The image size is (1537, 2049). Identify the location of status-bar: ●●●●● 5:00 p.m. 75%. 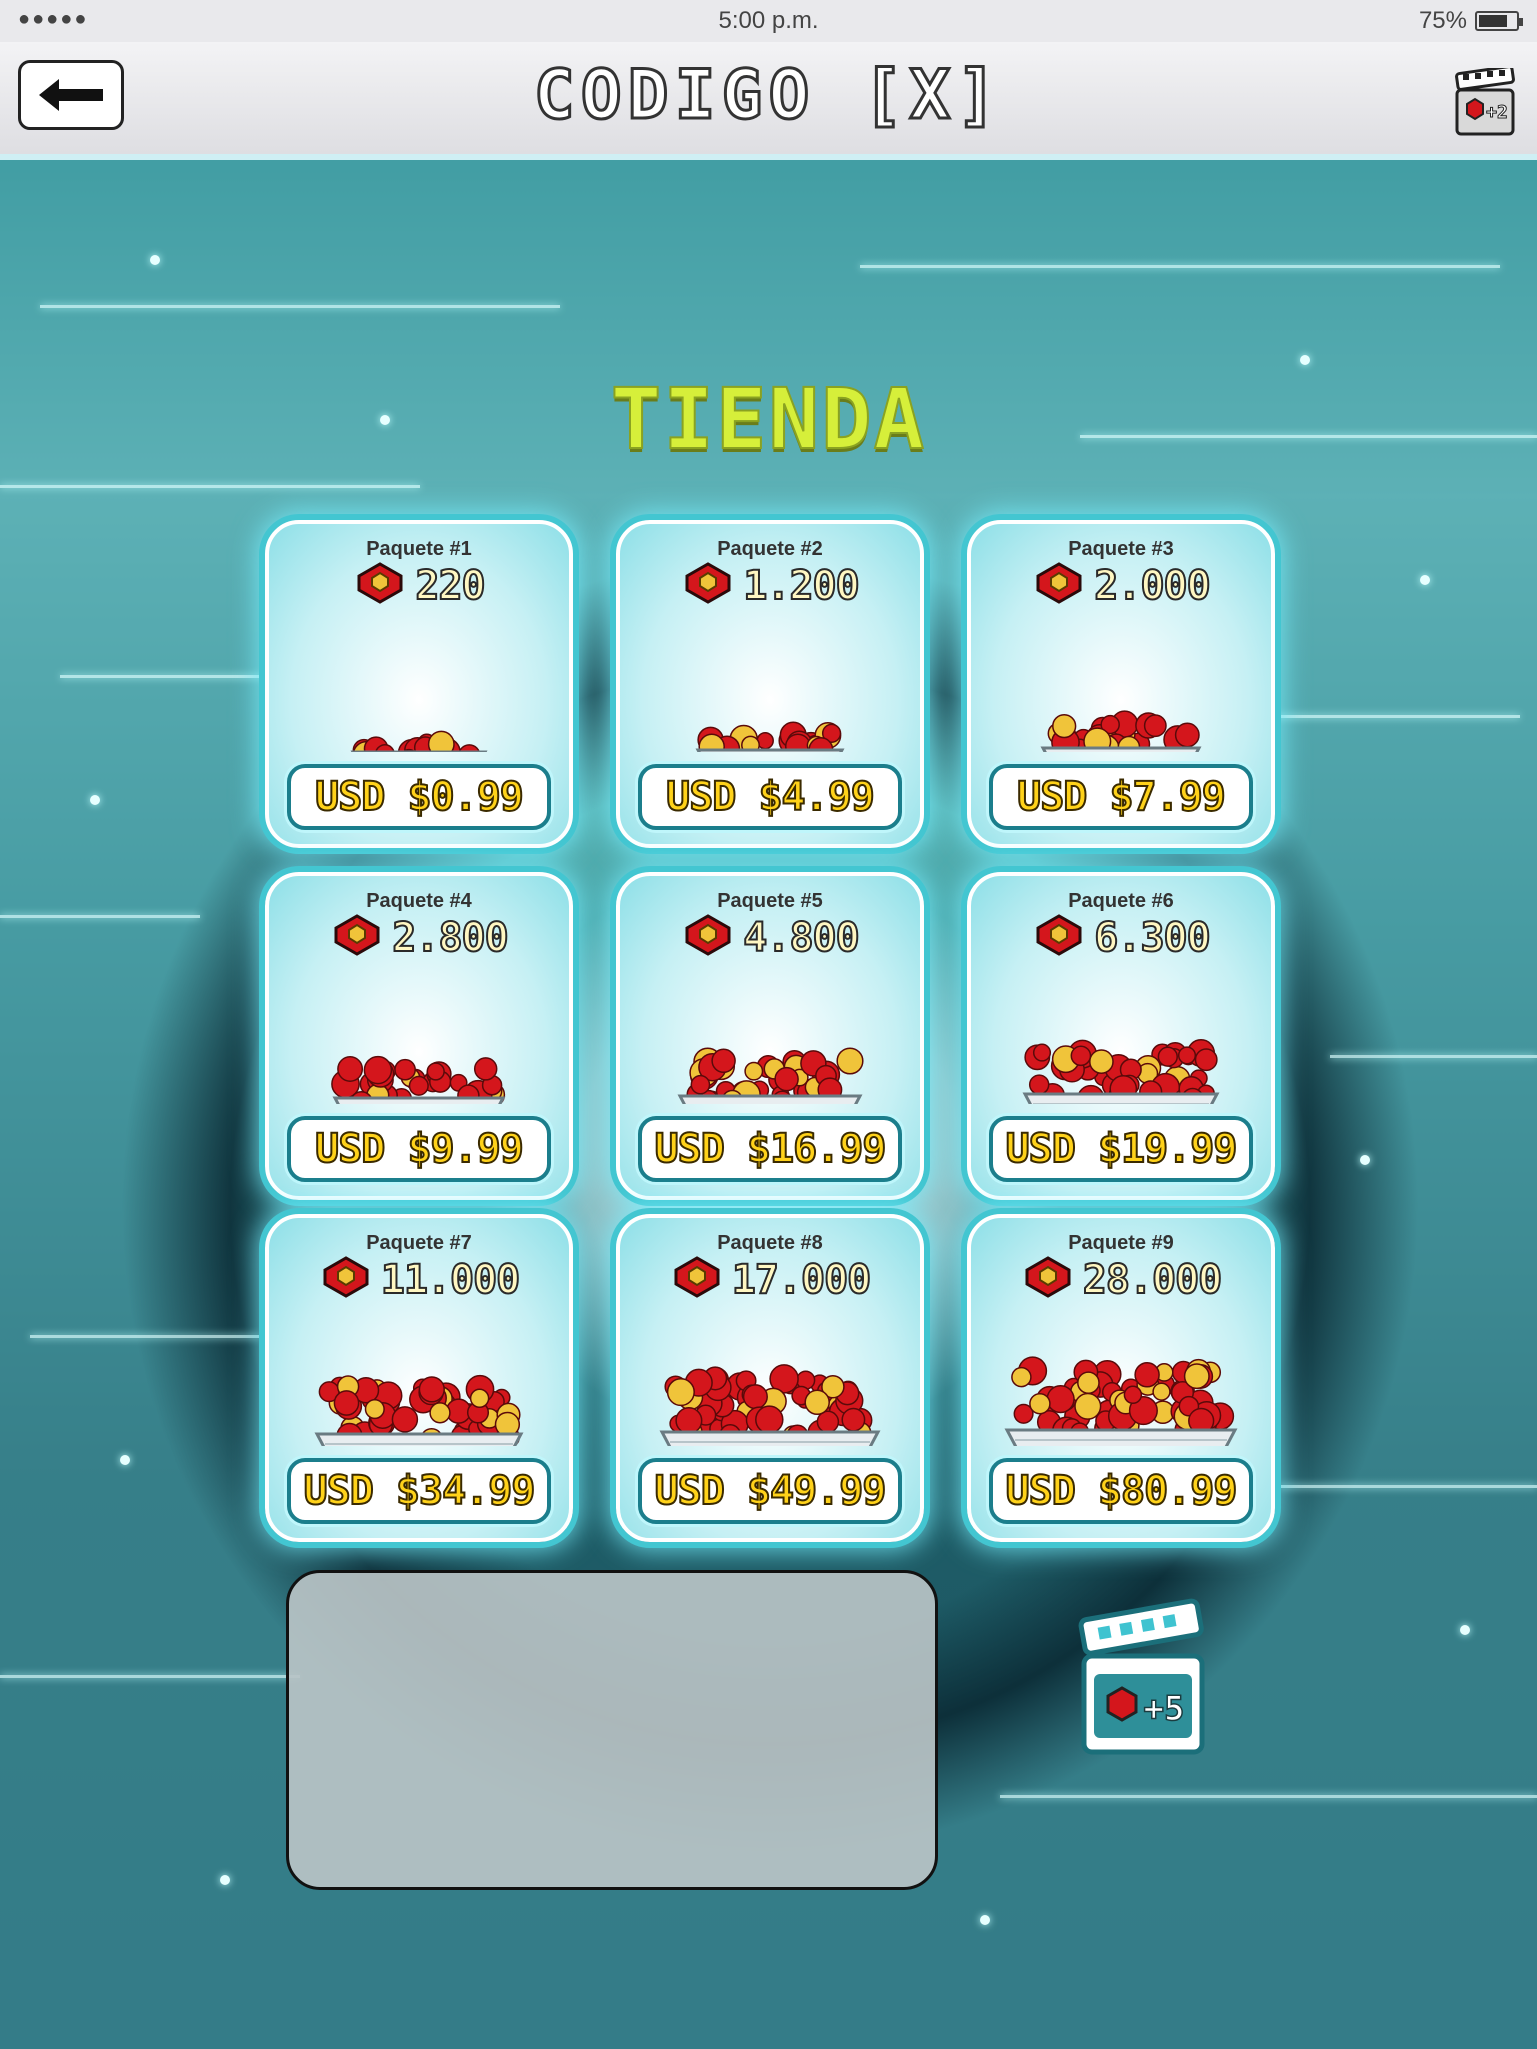
(768, 21).